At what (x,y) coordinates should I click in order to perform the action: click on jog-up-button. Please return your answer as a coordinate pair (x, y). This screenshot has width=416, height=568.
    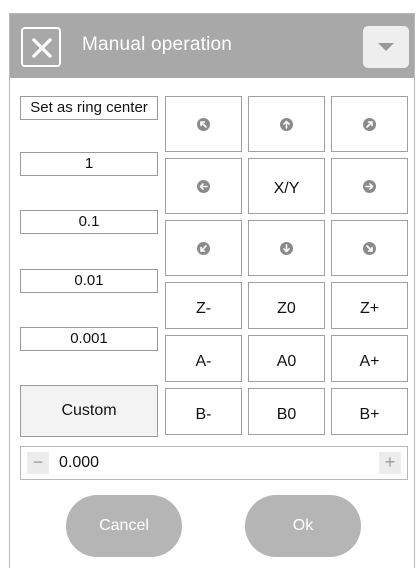
    Looking at the image, I should click on (286, 124).